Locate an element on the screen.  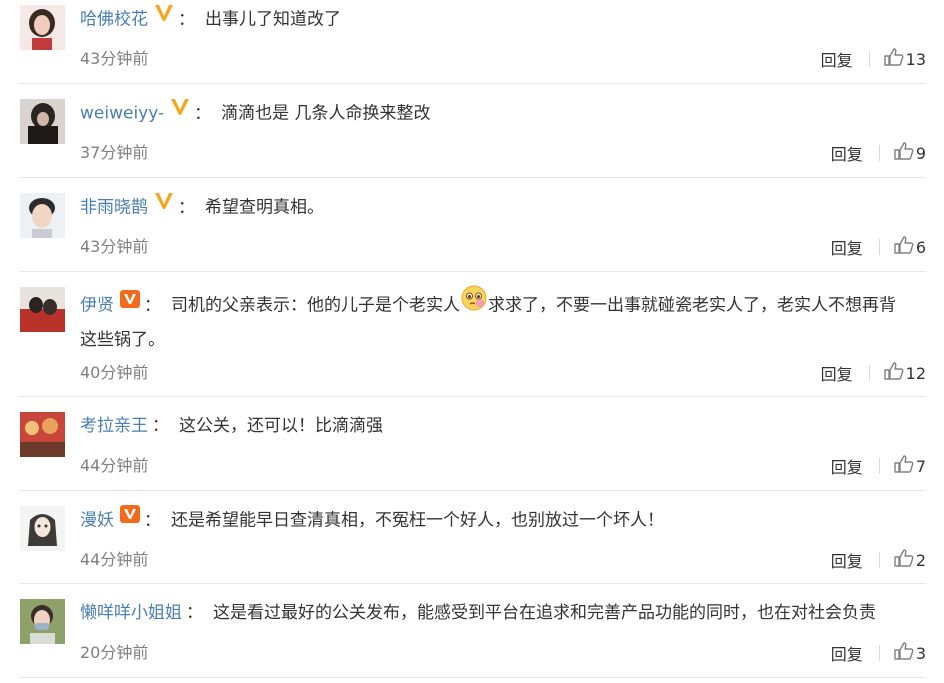
like-count: 7 is located at coordinates (920, 466).